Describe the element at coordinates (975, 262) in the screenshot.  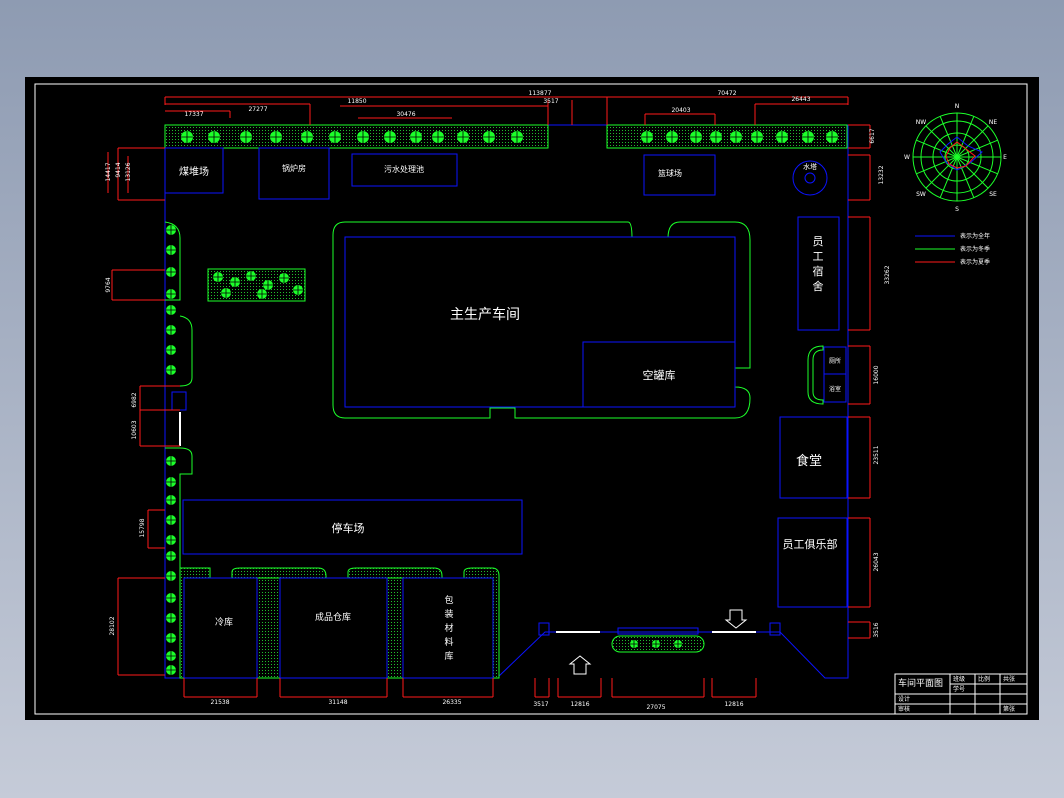
I see `legend-summer: 表示为夏季` at that location.